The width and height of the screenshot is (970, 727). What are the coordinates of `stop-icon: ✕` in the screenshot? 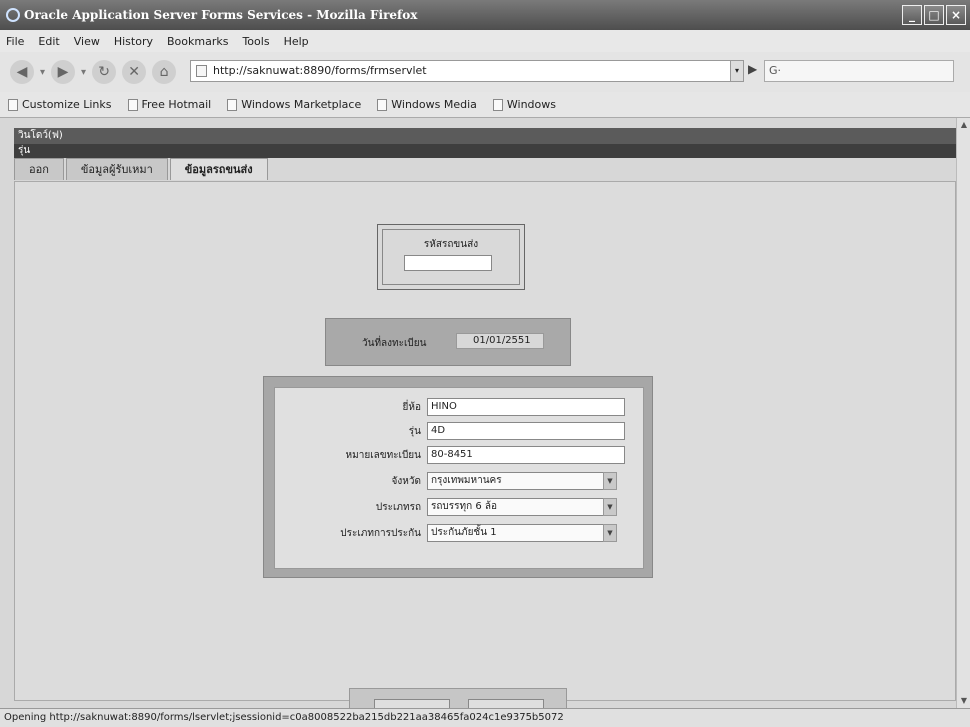 It's located at (134, 72).